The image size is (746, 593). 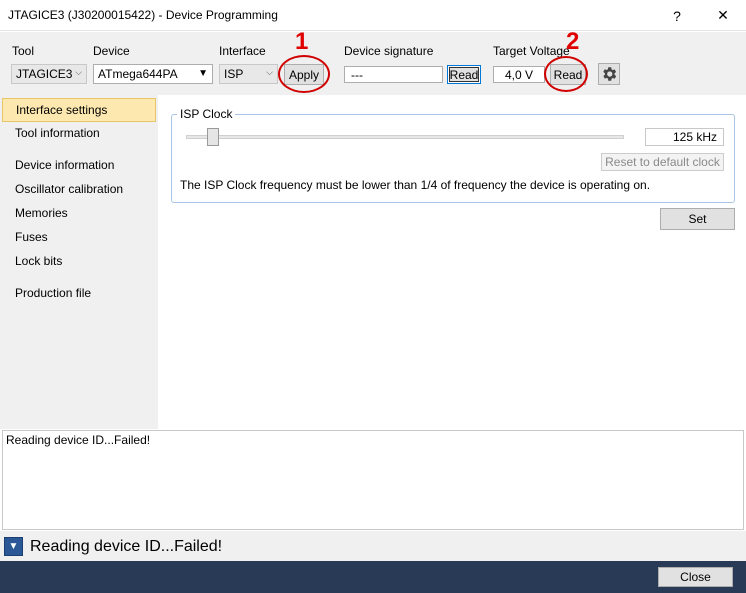 What do you see at coordinates (79, 110) in the screenshot?
I see `sidebar-item-interface-settings: Interface settings` at bounding box center [79, 110].